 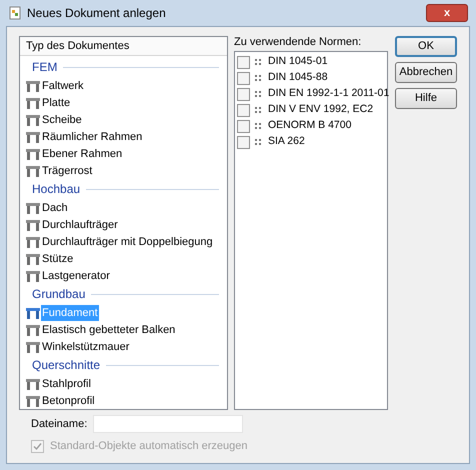 What do you see at coordinates (426, 98) in the screenshot?
I see `dialog-button: Hilfe` at bounding box center [426, 98].